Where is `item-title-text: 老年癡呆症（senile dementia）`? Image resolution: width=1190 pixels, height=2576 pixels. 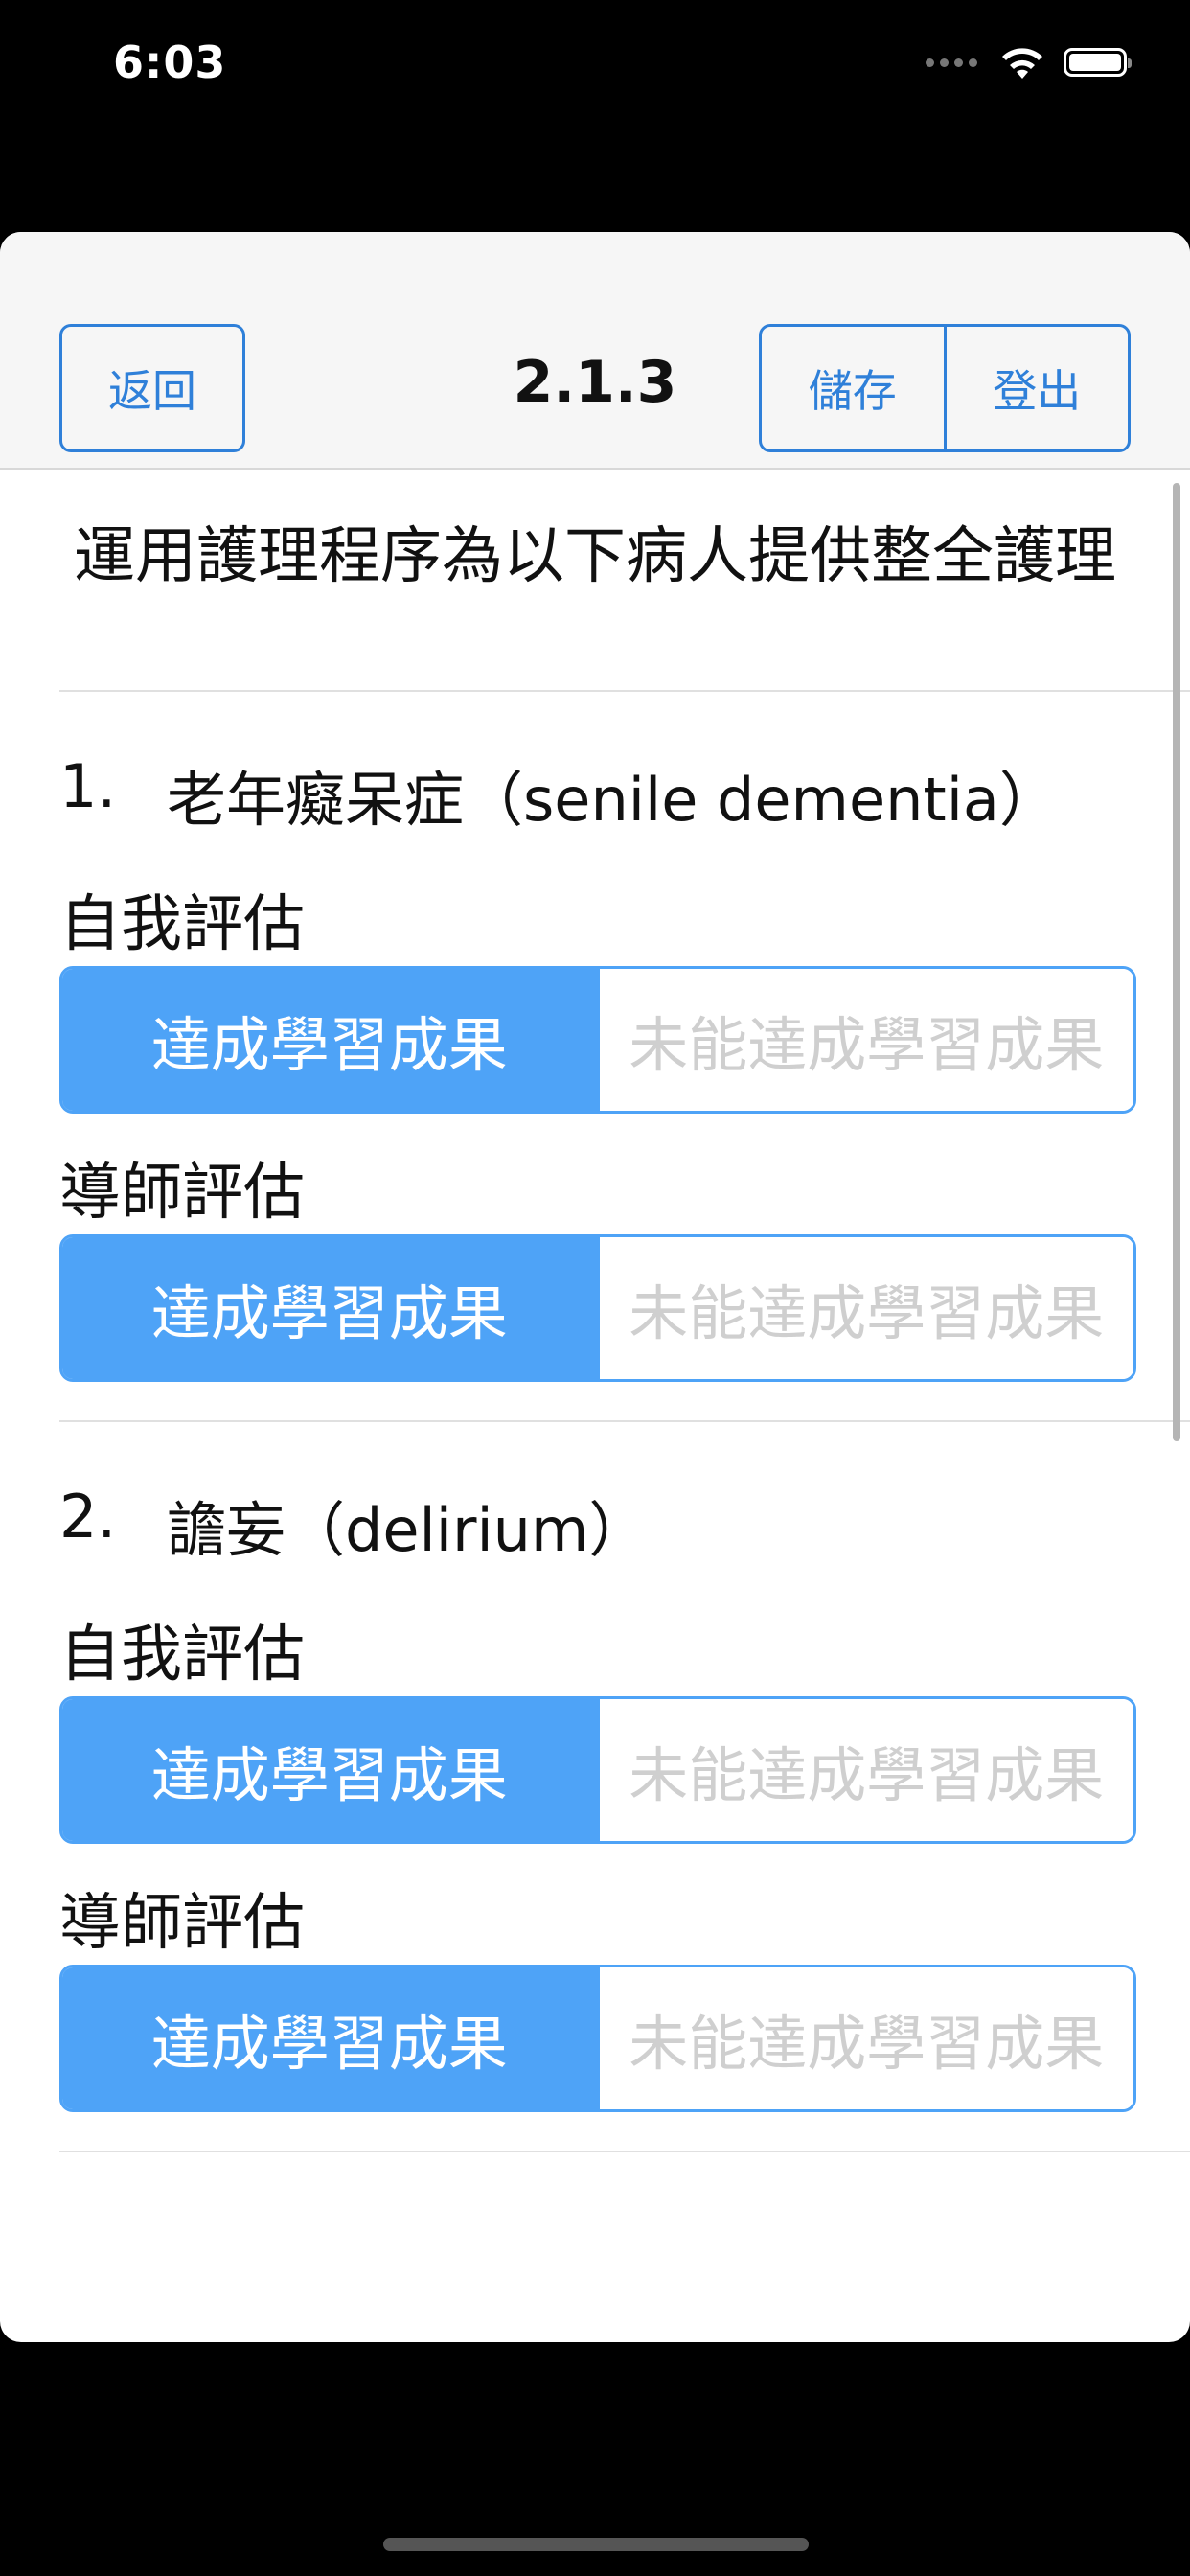
item-title-text: 老年癡呆症（senile dementia） is located at coordinates (613, 800).